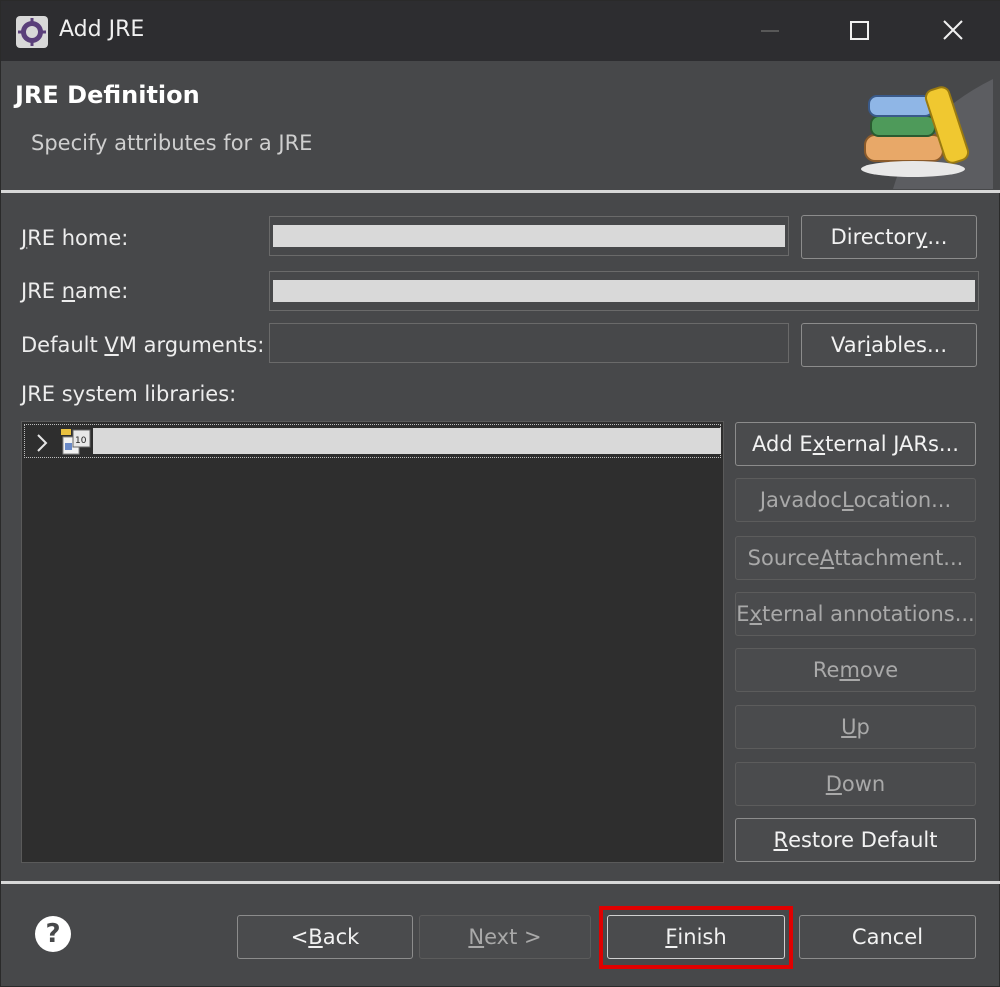 The image size is (1000, 987). Describe the element at coordinates (172, 143) in the screenshot. I see `page-subtitle: Specify attributes for a JRE` at that location.